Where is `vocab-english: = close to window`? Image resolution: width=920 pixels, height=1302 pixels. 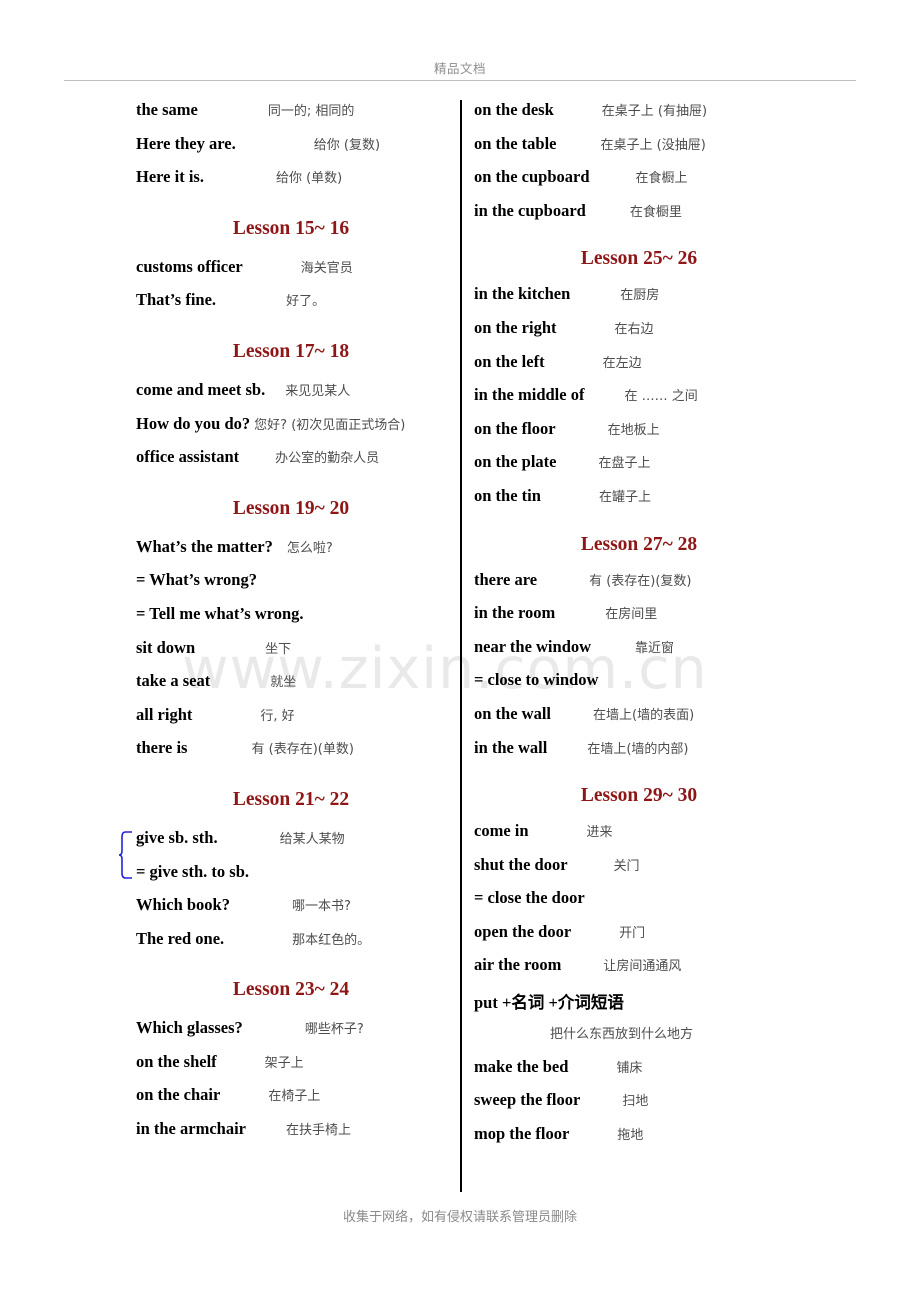 vocab-english: = close to window is located at coordinates (536, 680).